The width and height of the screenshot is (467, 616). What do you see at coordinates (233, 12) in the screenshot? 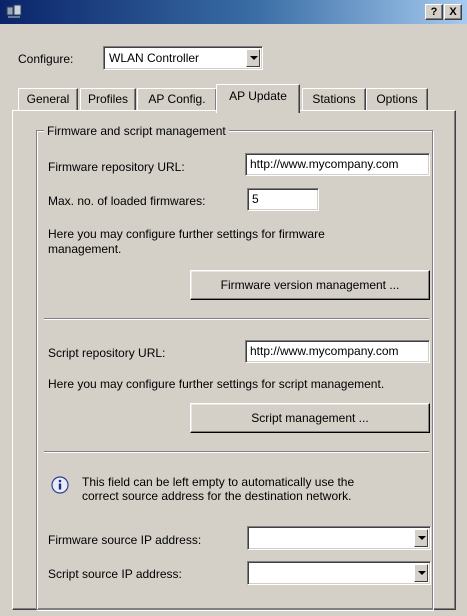
I see `title-bar: ? X` at bounding box center [233, 12].